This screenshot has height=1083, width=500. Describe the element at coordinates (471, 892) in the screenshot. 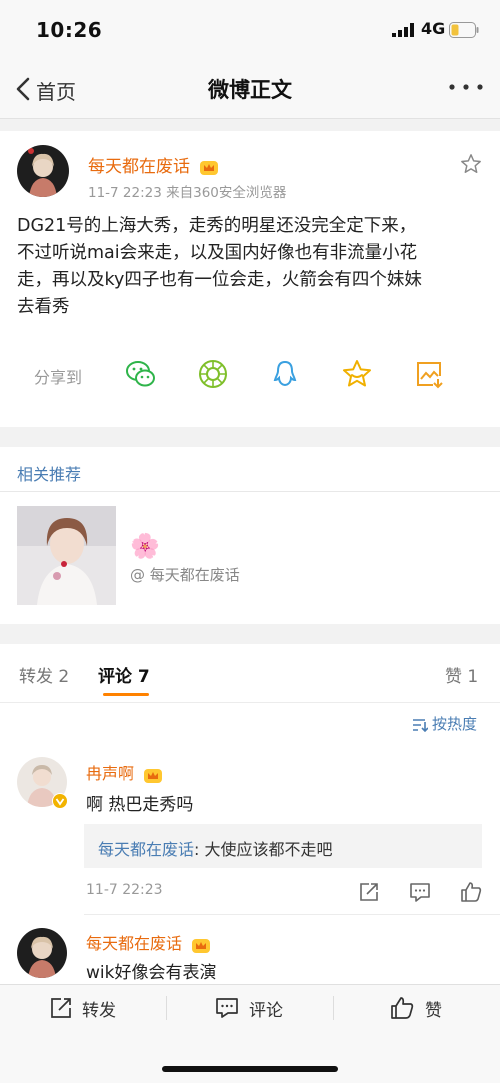

I see `like-comment-icon` at that location.